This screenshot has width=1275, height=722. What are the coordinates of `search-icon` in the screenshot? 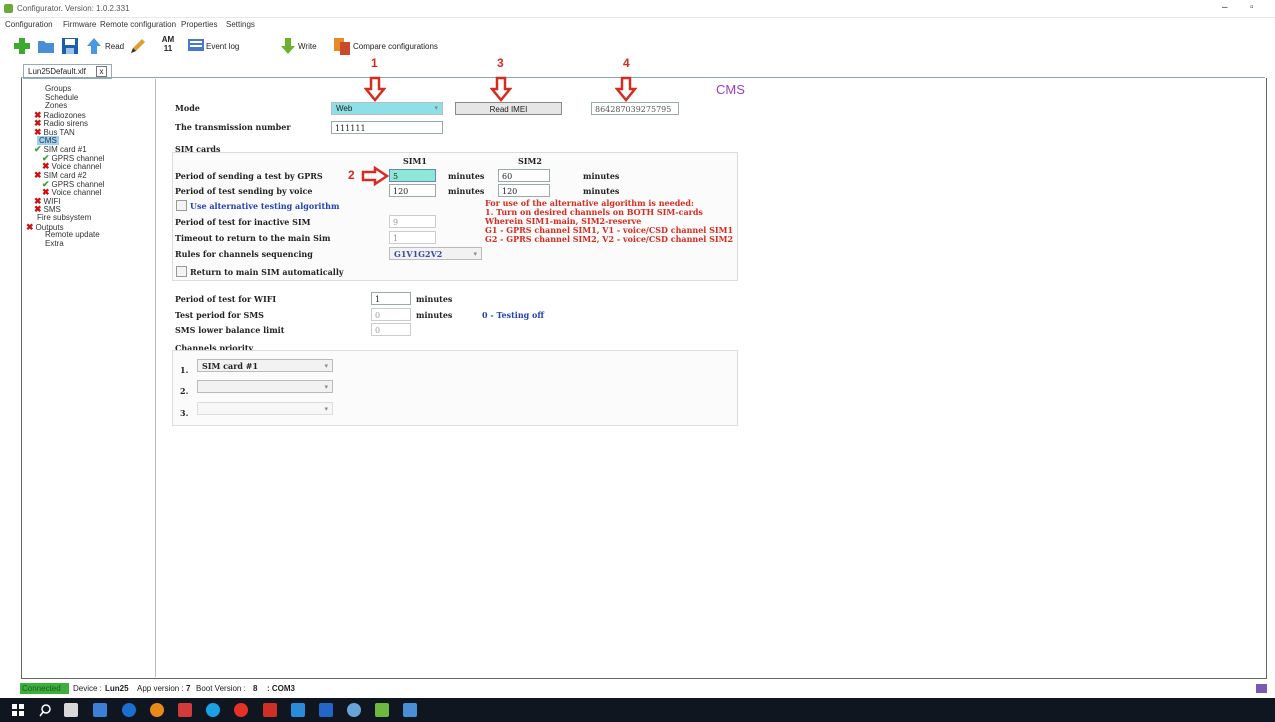 It's located at (45, 710).